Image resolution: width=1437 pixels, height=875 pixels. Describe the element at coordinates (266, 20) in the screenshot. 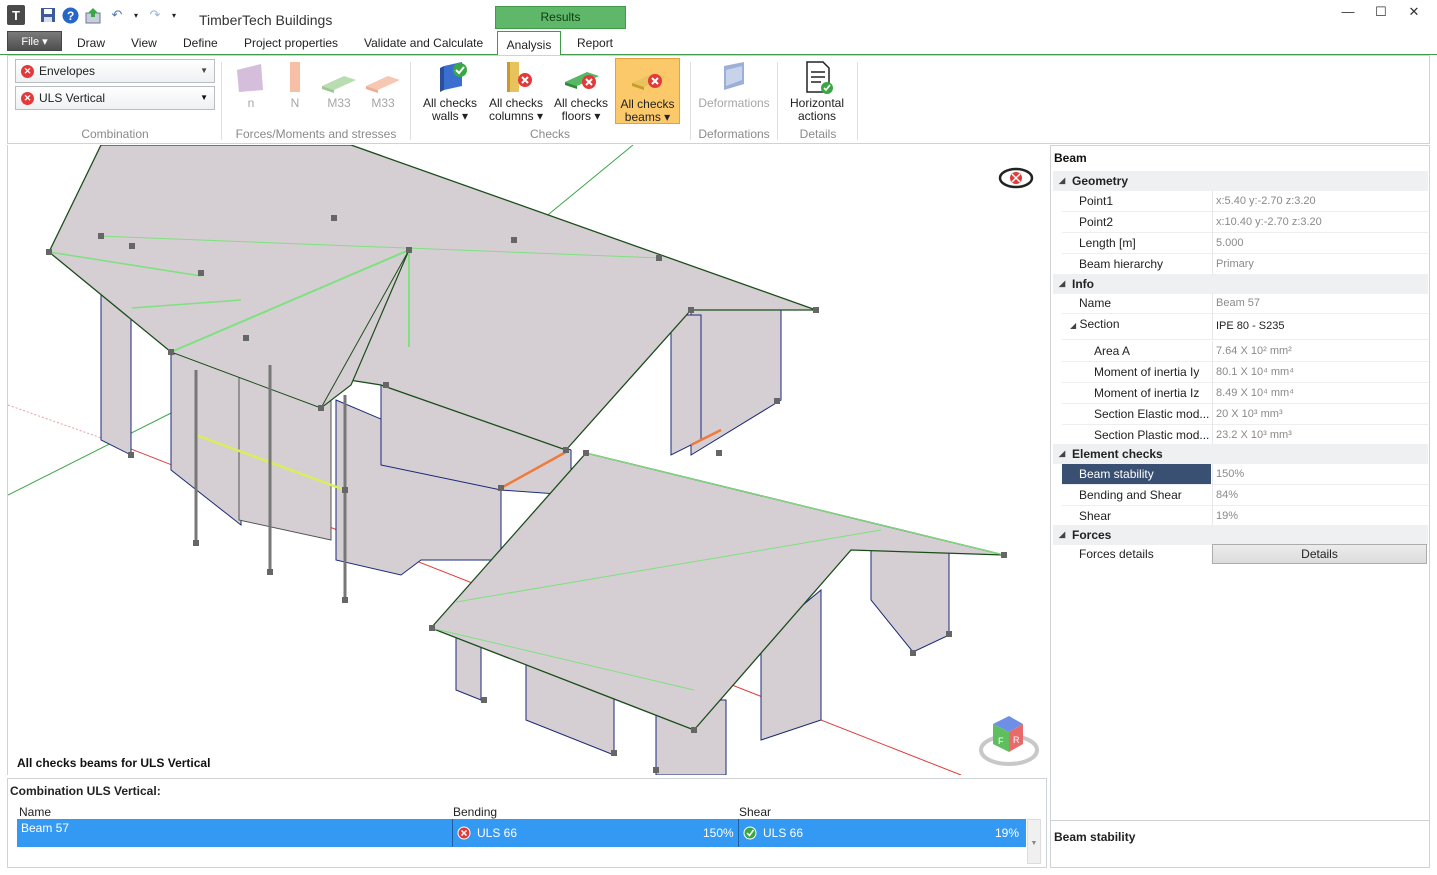

I see `app-title: TimberTech Buildings` at that location.